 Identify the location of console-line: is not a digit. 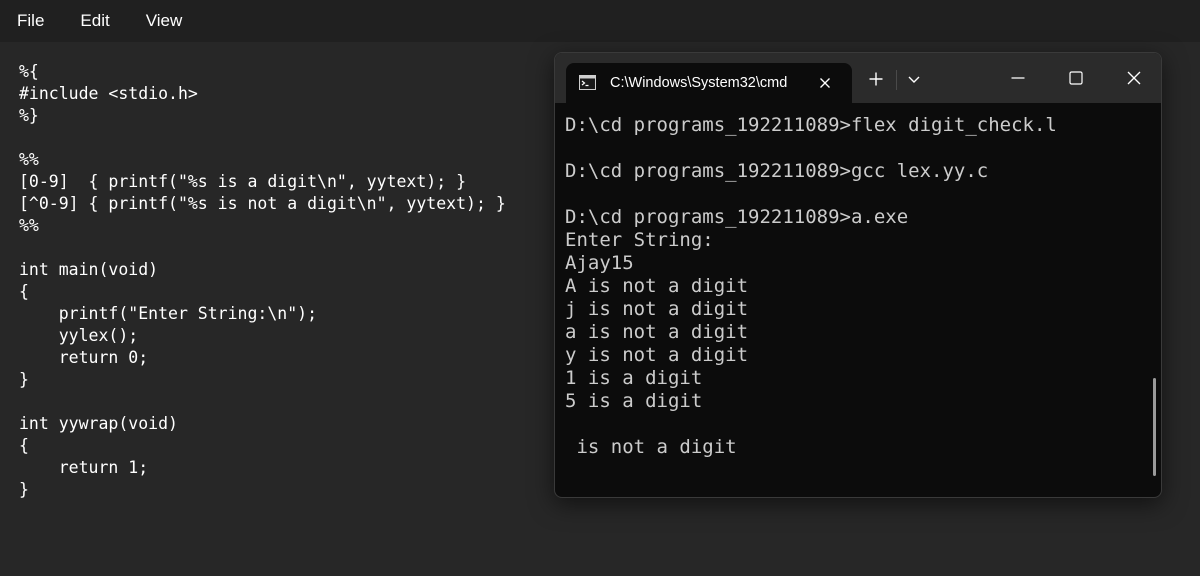
(651, 447).